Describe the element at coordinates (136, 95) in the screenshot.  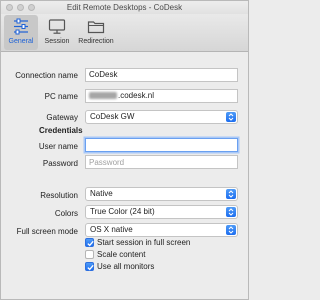
I see `pc-name-domain: .codesk.nl` at that location.